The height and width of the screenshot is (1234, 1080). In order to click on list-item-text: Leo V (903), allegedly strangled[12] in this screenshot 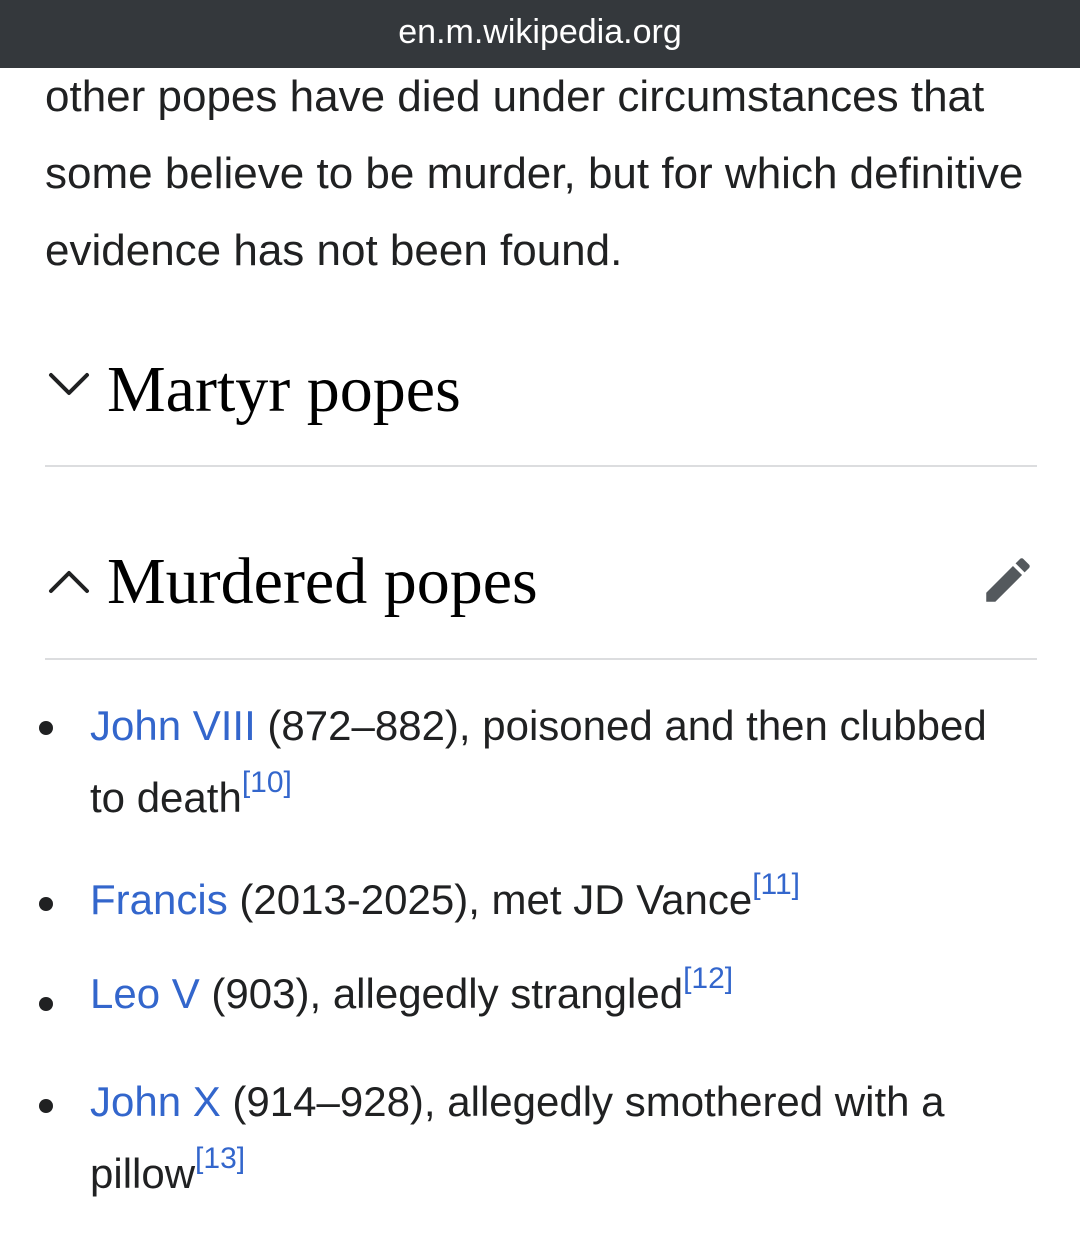, I will do `click(560, 994)`.